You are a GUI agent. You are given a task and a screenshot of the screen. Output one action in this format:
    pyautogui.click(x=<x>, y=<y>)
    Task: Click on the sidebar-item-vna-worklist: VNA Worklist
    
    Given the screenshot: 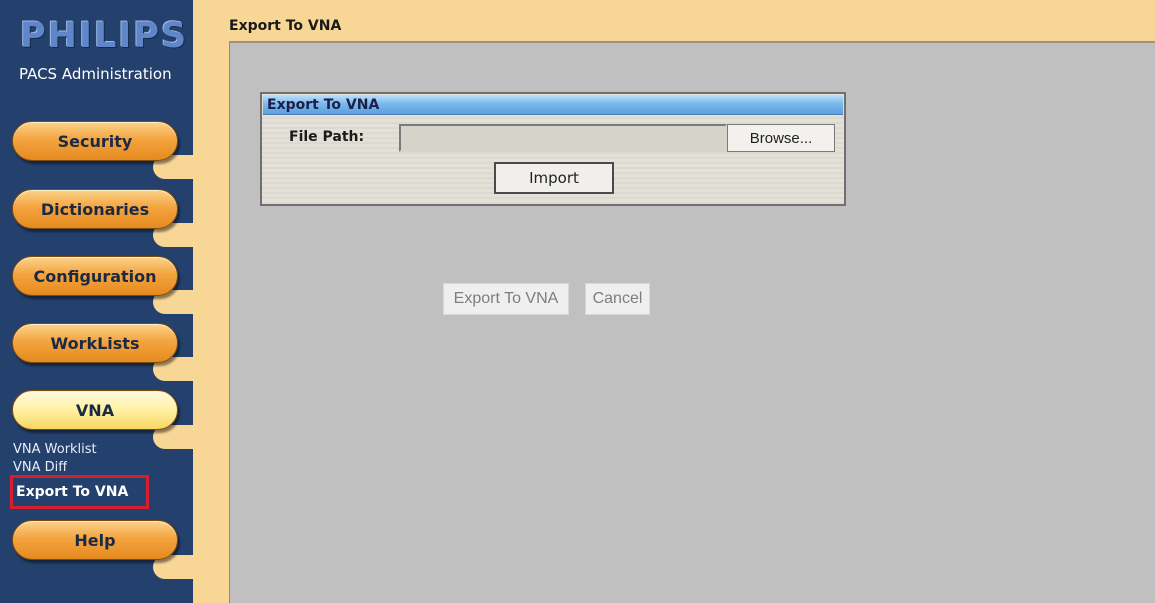 What is the action you would take?
    pyautogui.click(x=55, y=449)
    